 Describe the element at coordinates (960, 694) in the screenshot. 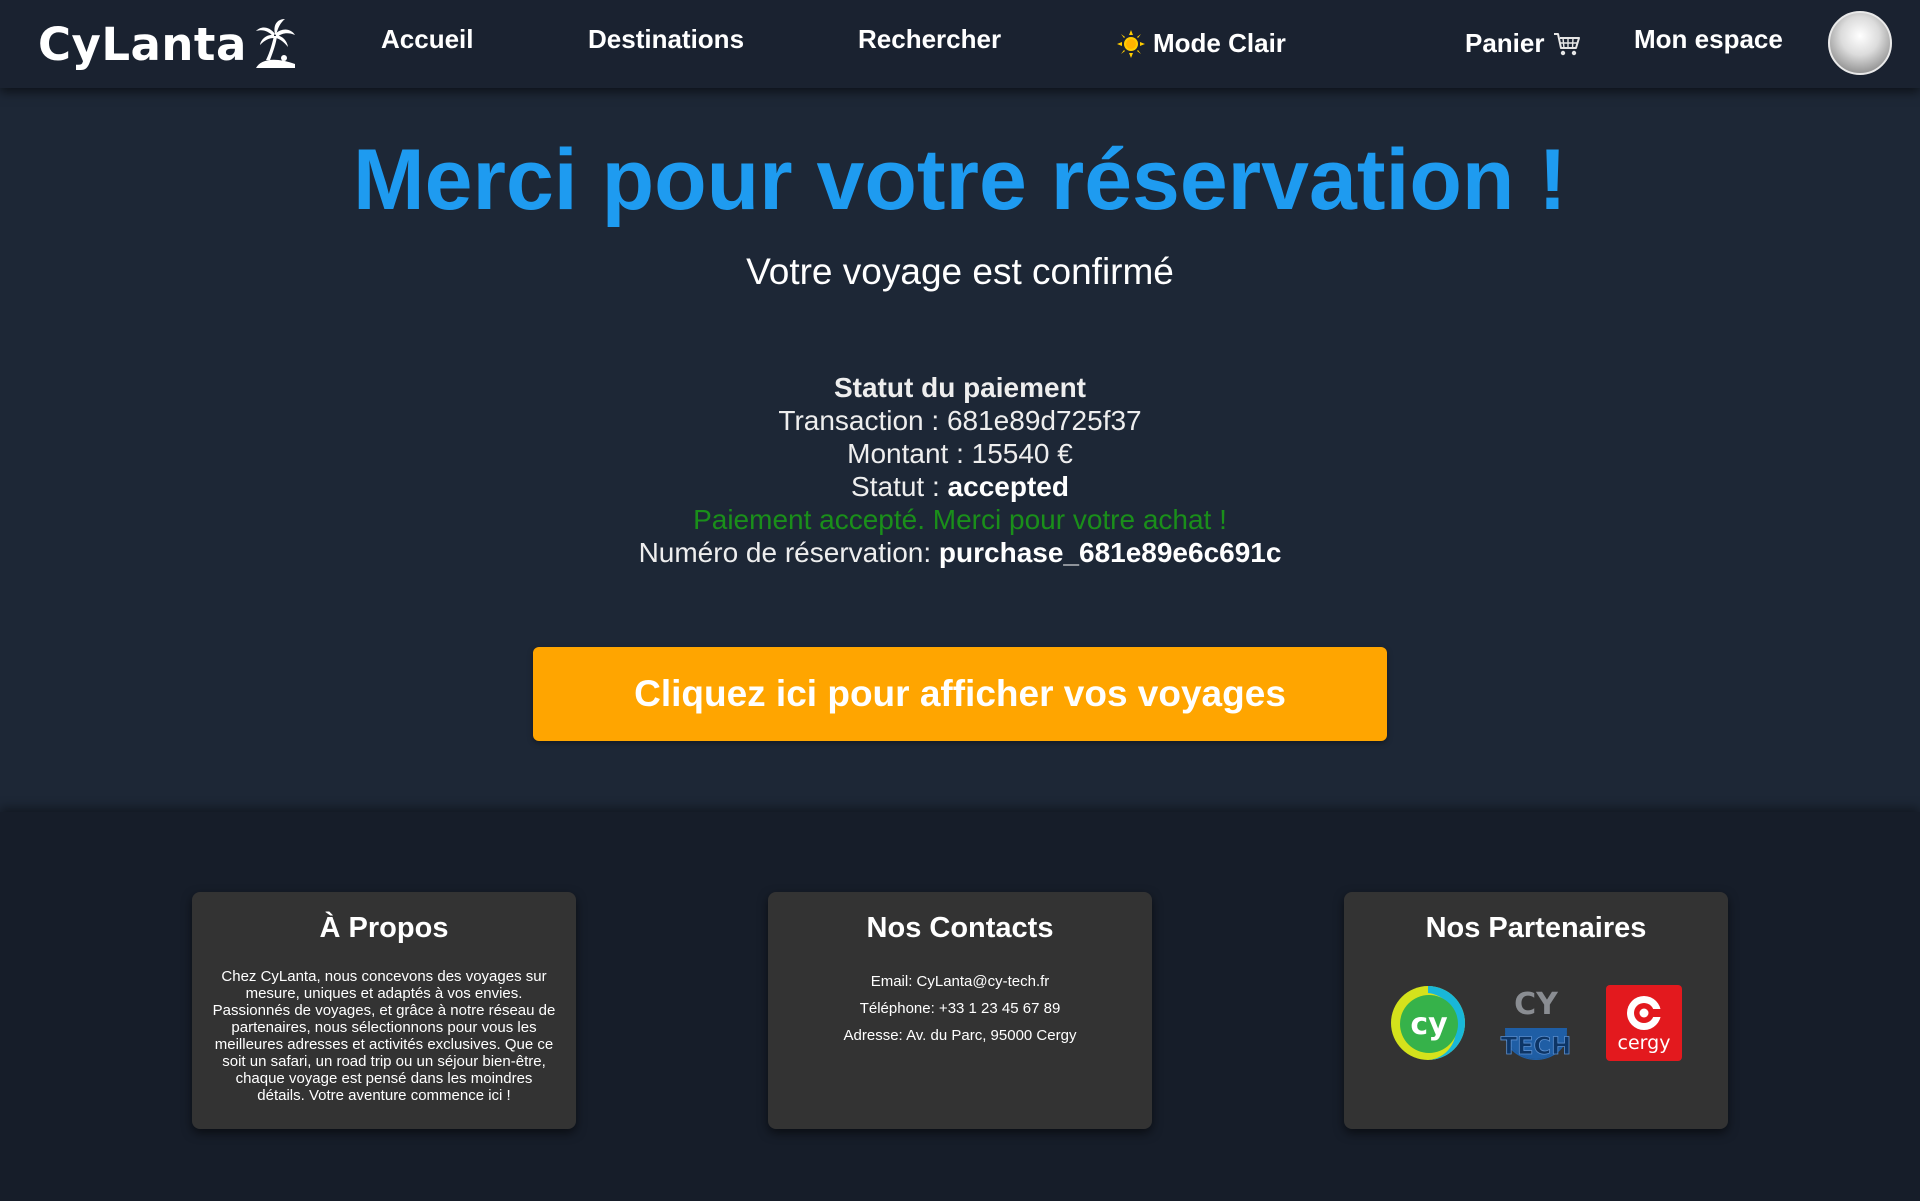

I see `view-trips-button: Cliquez ici pour afficher vos voyages` at that location.